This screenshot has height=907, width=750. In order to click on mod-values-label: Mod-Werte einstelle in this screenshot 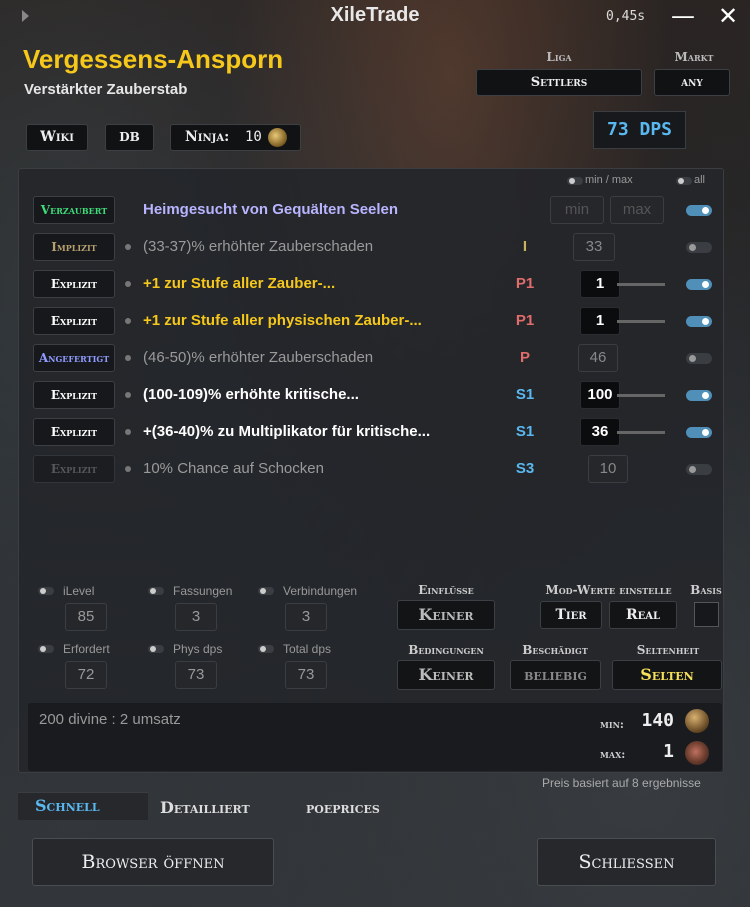, I will do `click(608, 590)`.